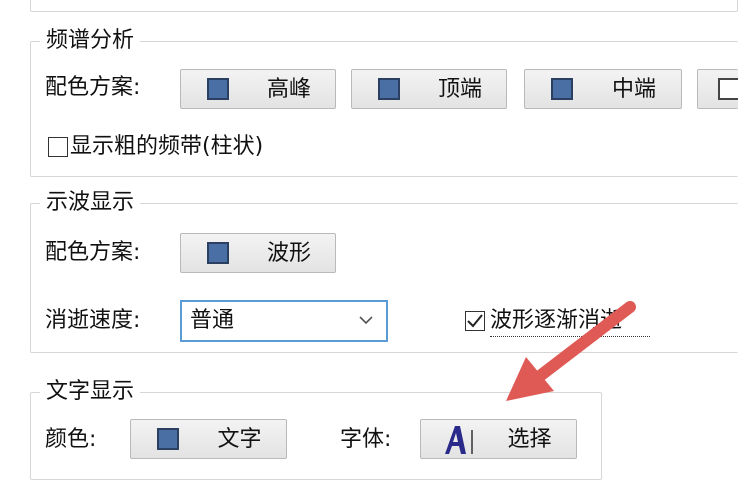  I want to click on text-color-label: 颜色:, so click(71, 439).